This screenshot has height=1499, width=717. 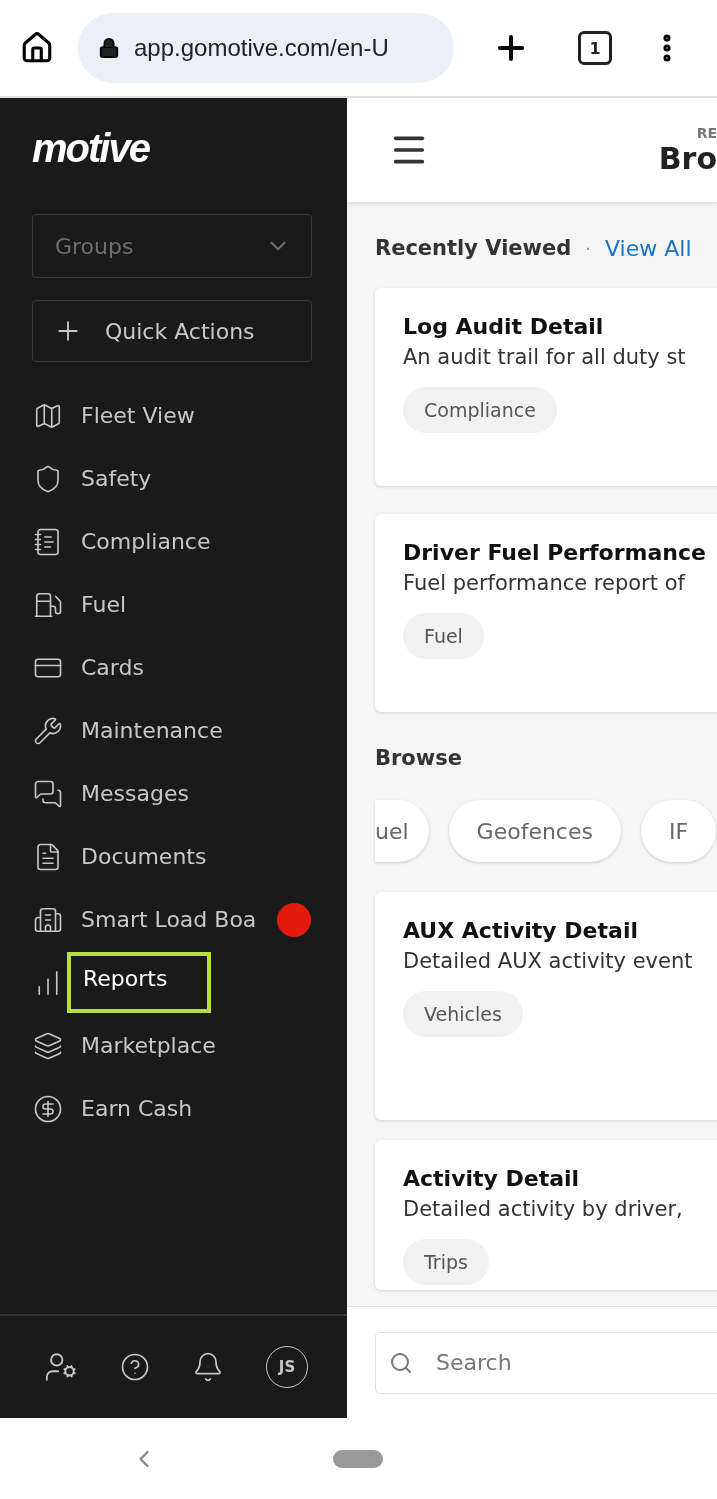 What do you see at coordinates (135, 1367) in the screenshot?
I see `help-icon` at bounding box center [135, 1367].